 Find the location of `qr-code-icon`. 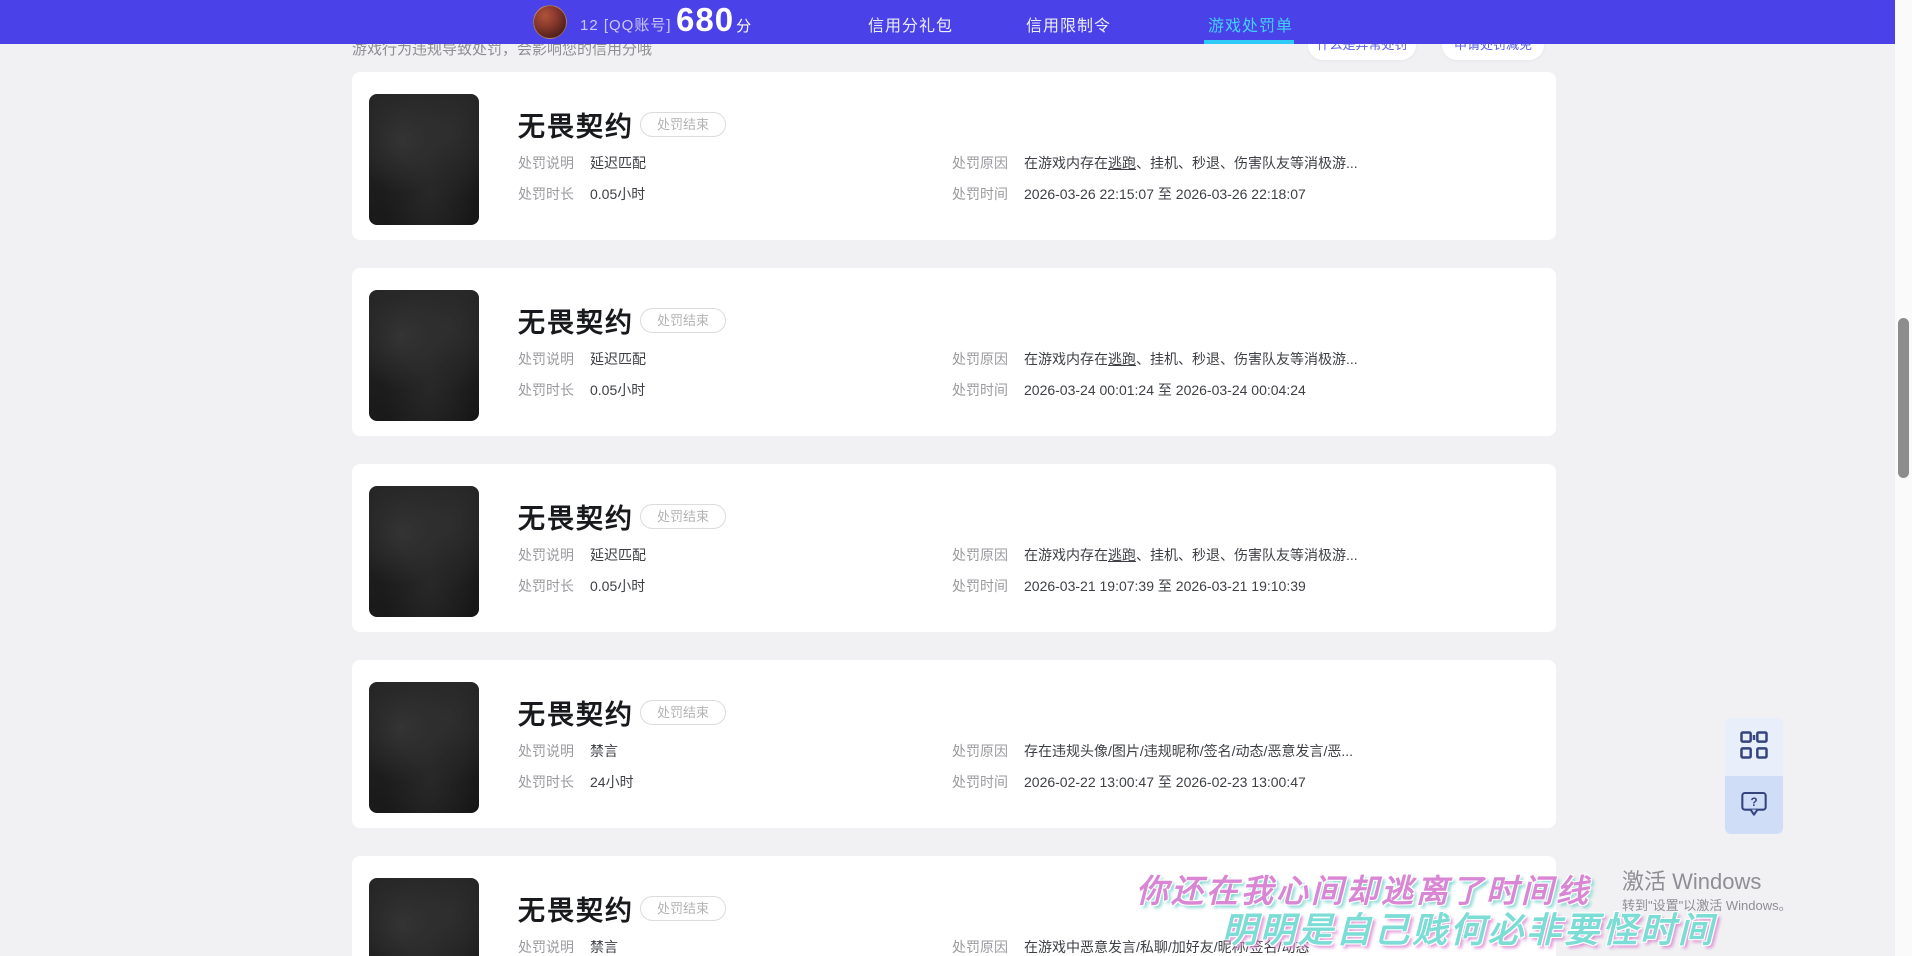

qr-code-icon is located at coordinates (1754, 747).